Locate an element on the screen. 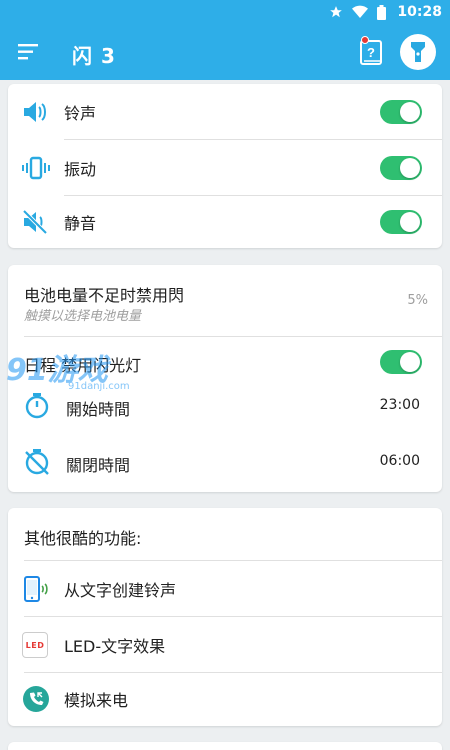 The height and width of the screenshot is (750, 450). star-icon is located at coordinates (336, 12).